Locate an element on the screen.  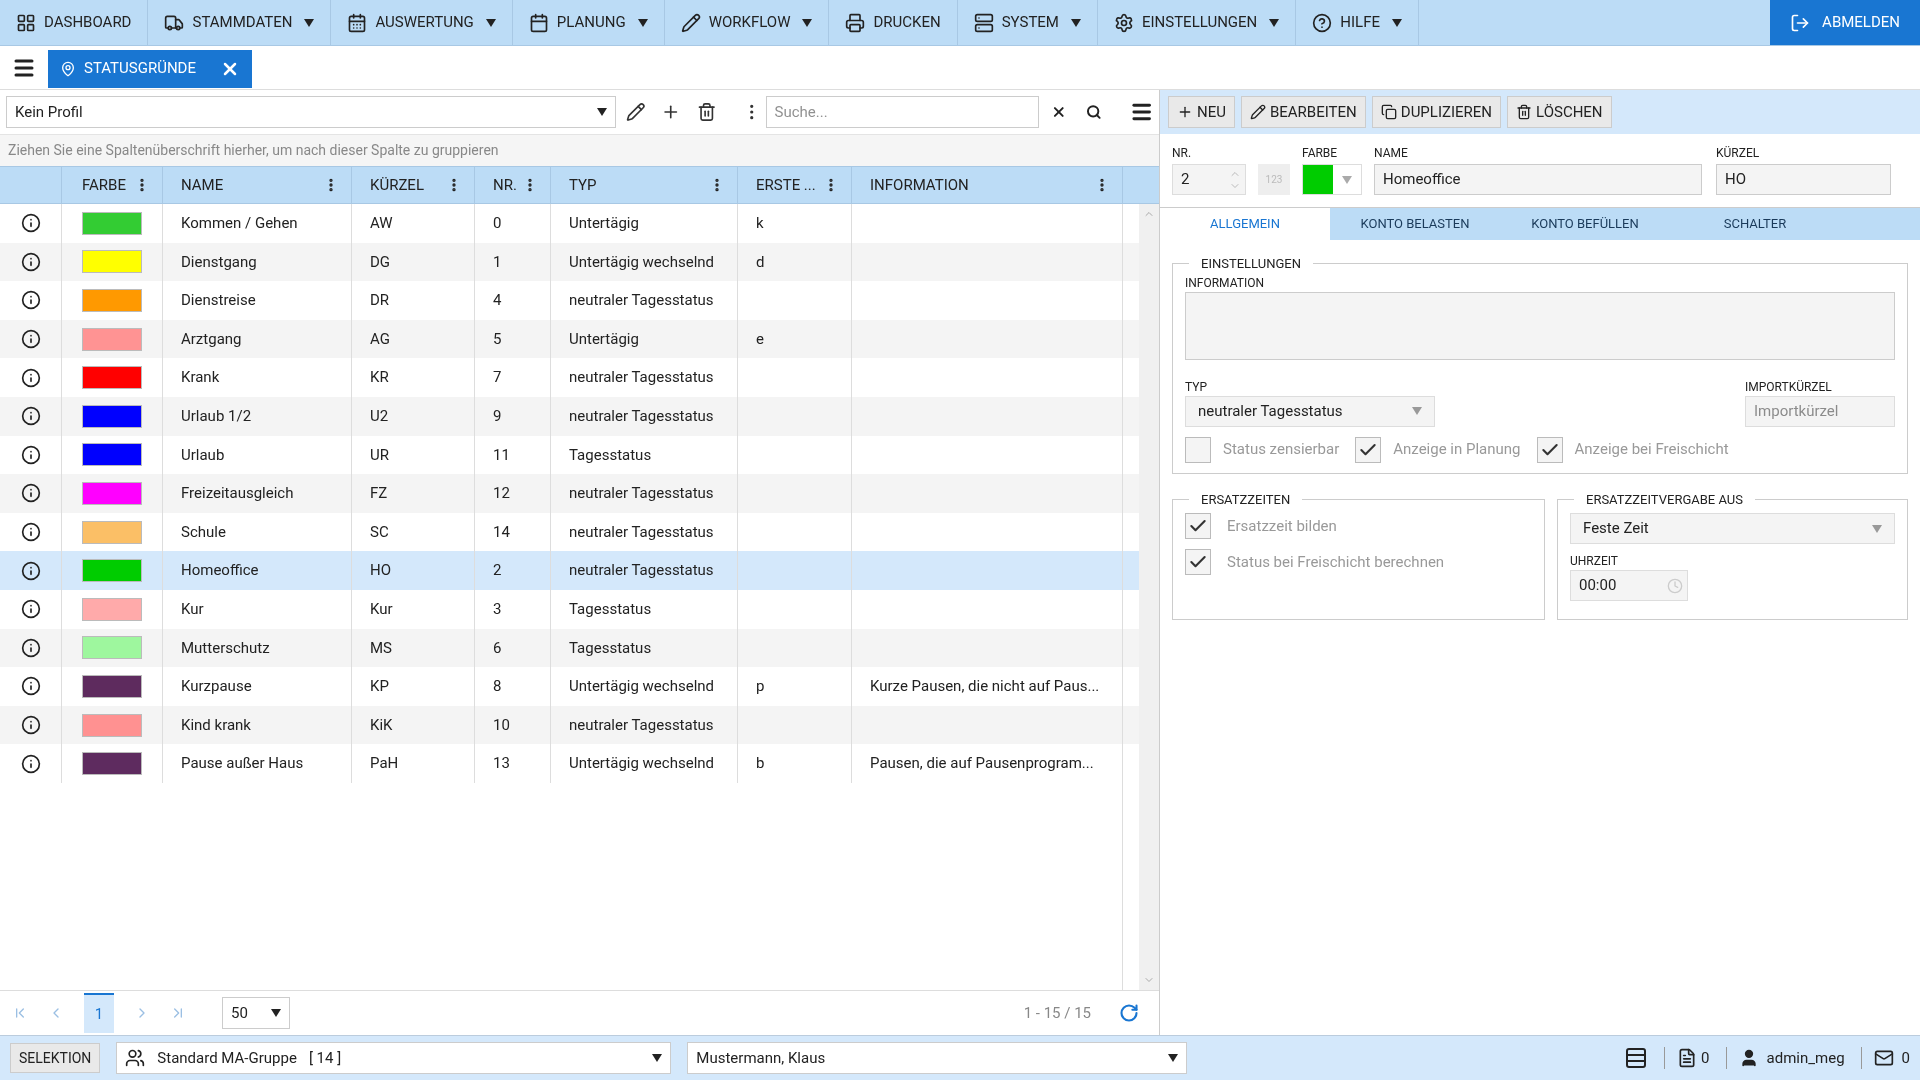
nav-menu-item: EINSTELLUNGEN is located at coordinates (1197, 22).